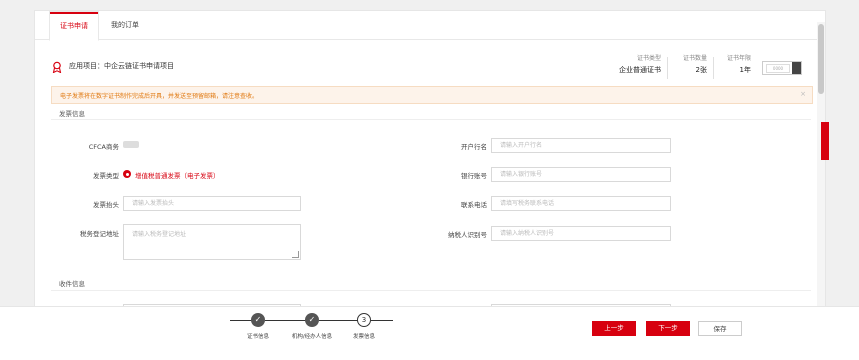 The height and width of the screenshot is (360, 859). I want to click on save-button: 保存, so click(720, 328).